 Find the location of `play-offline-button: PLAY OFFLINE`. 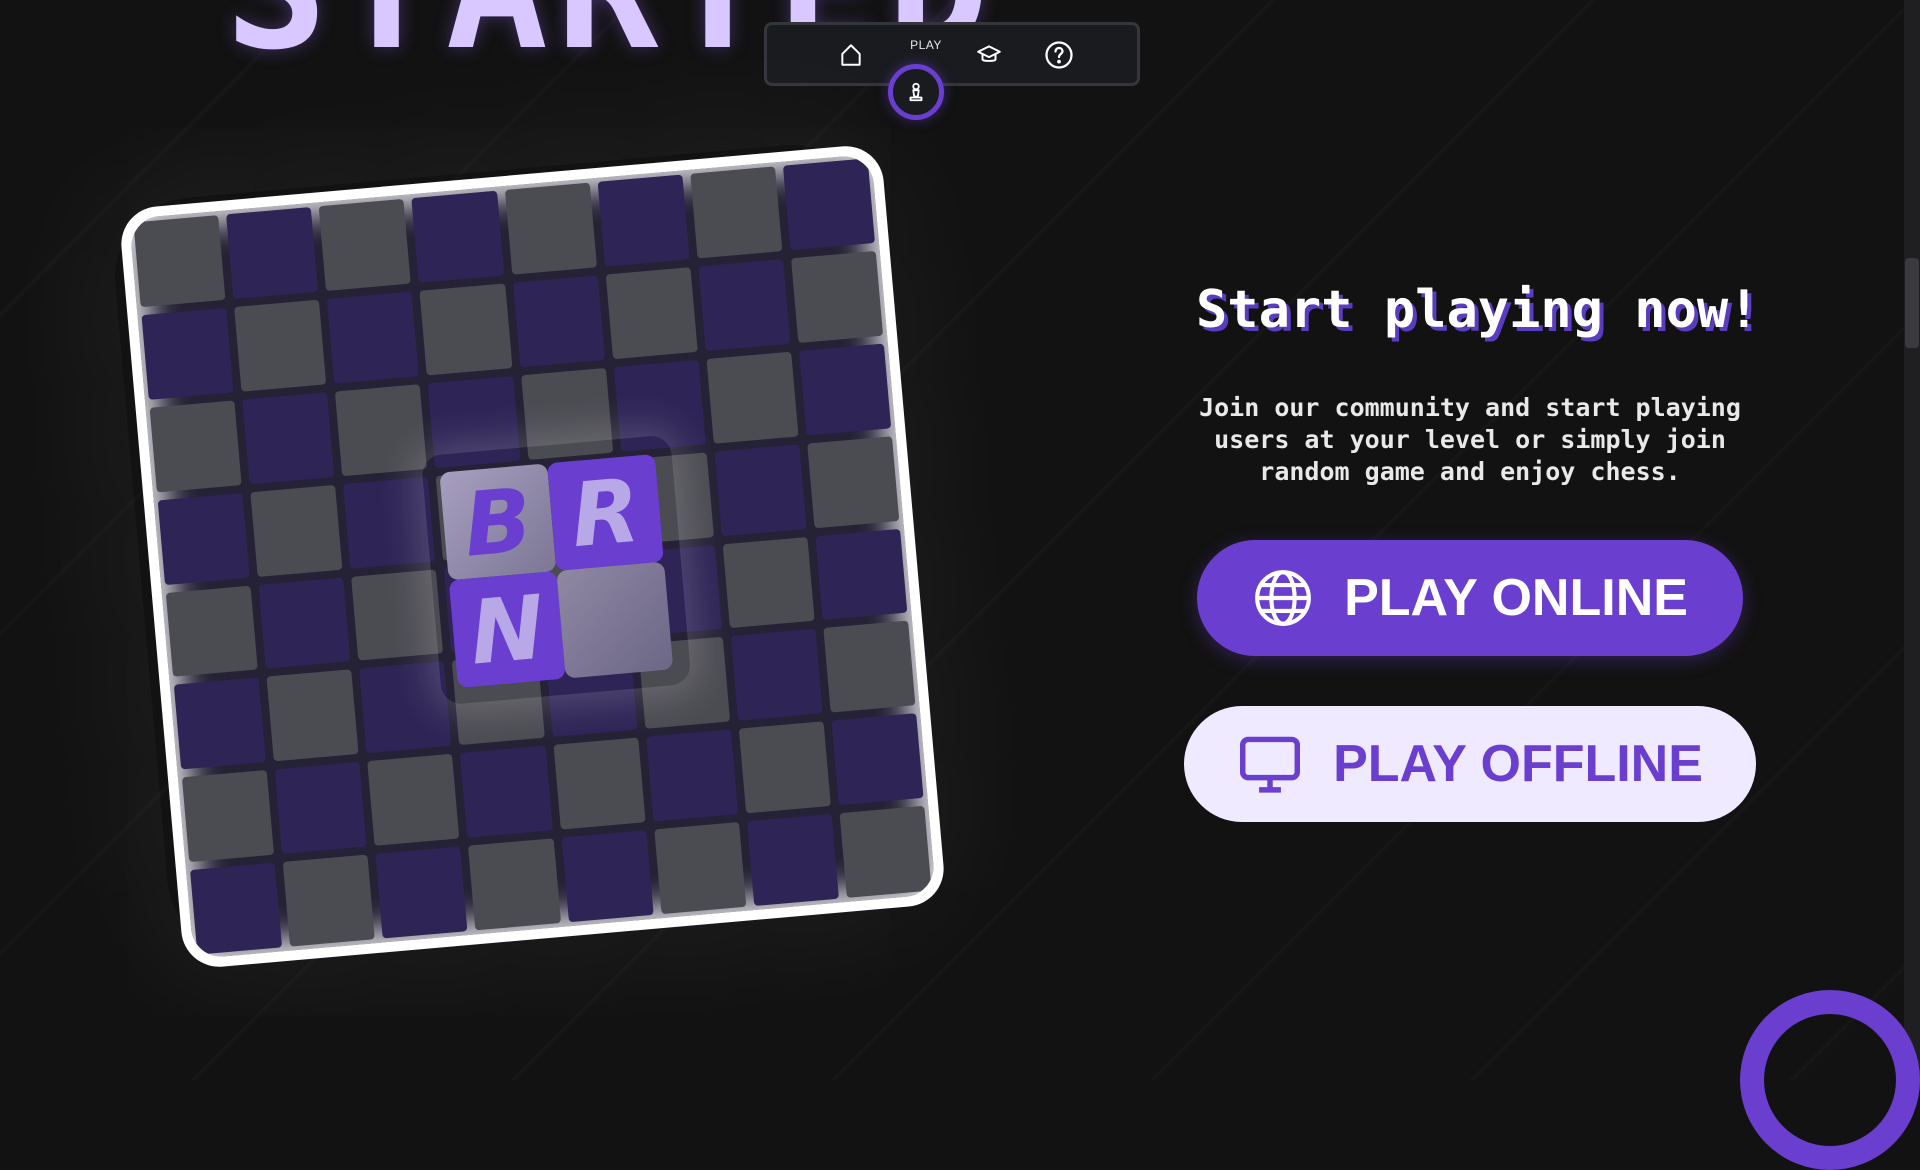

play-offline-button: PLAY OFFLINE is located at coordinates (1470, 764).